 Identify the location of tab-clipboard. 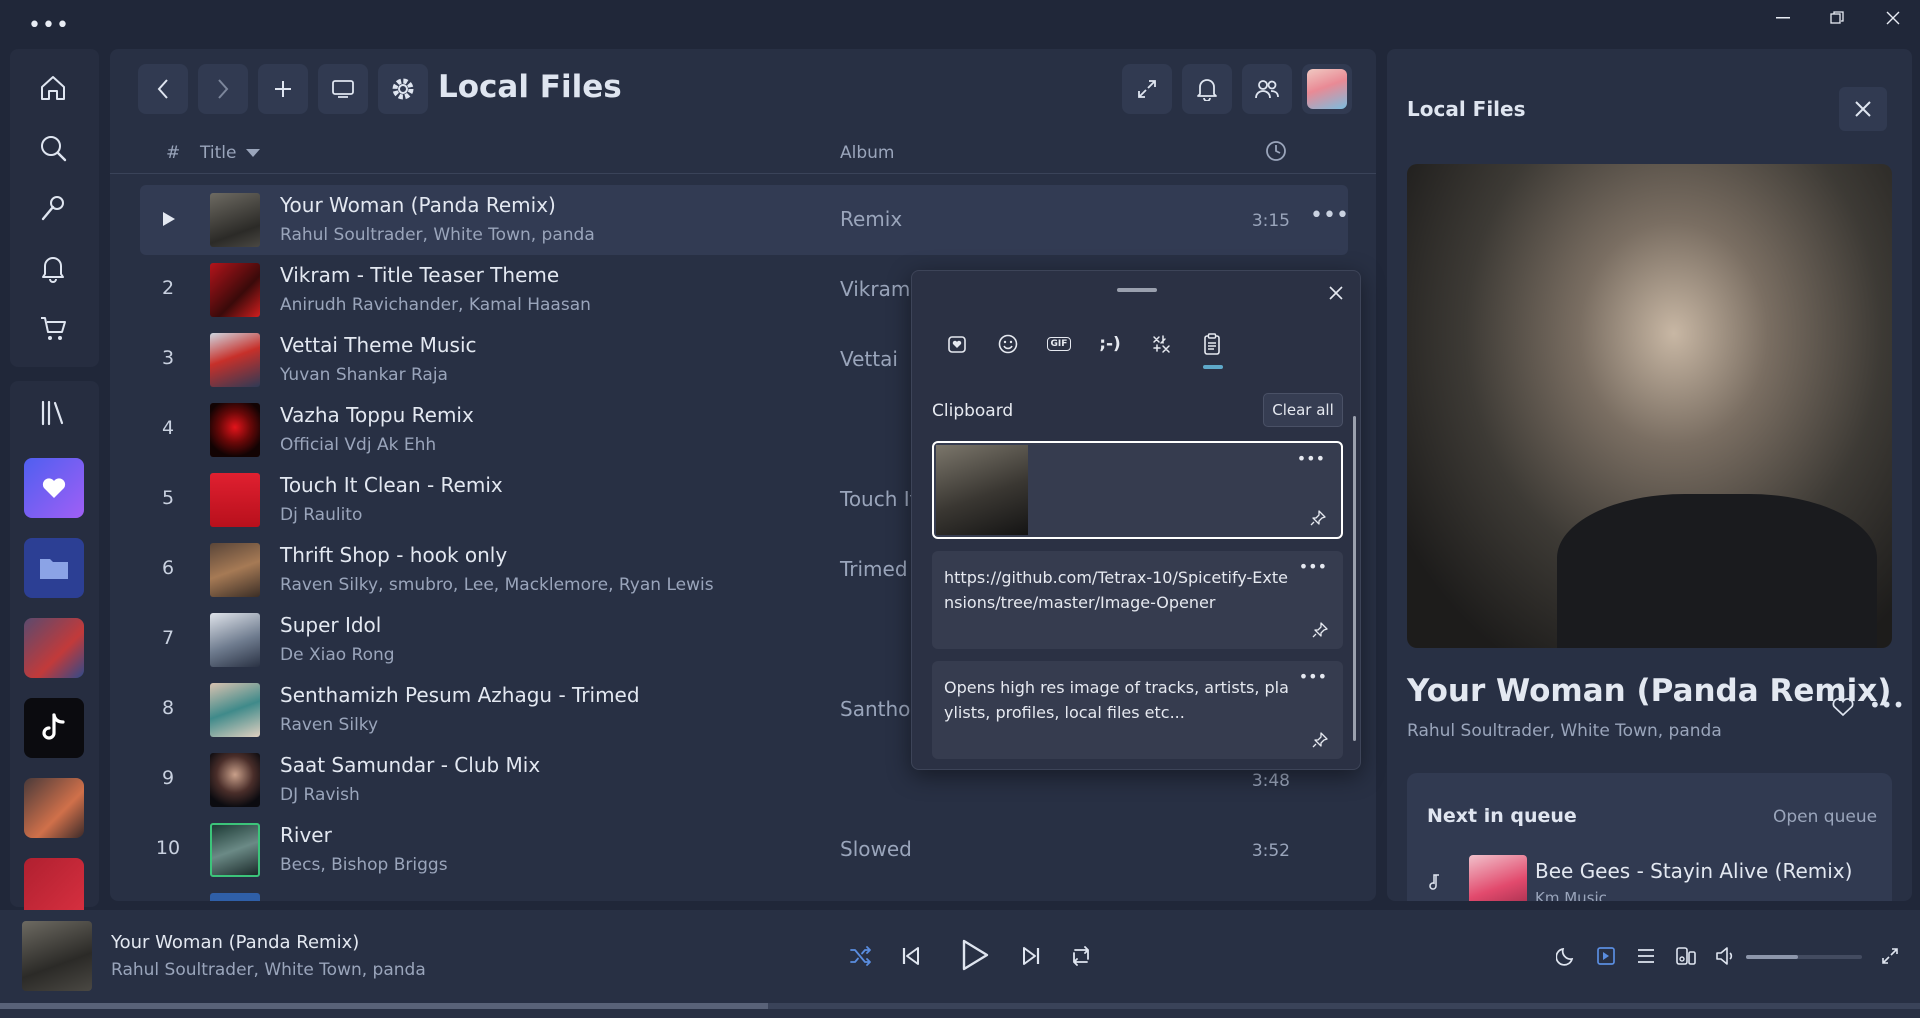
(1212, 344).